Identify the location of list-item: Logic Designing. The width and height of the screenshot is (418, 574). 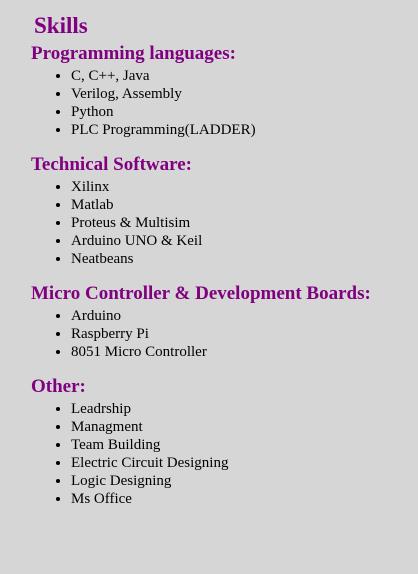
(244, 481).